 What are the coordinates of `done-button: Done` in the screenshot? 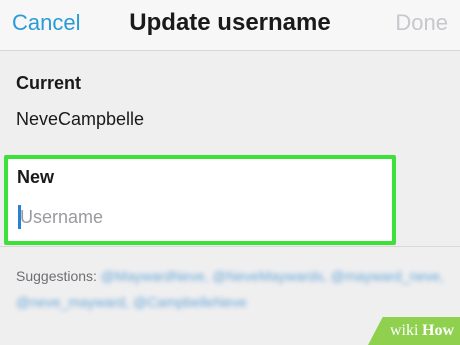 It's located at (421, 23).